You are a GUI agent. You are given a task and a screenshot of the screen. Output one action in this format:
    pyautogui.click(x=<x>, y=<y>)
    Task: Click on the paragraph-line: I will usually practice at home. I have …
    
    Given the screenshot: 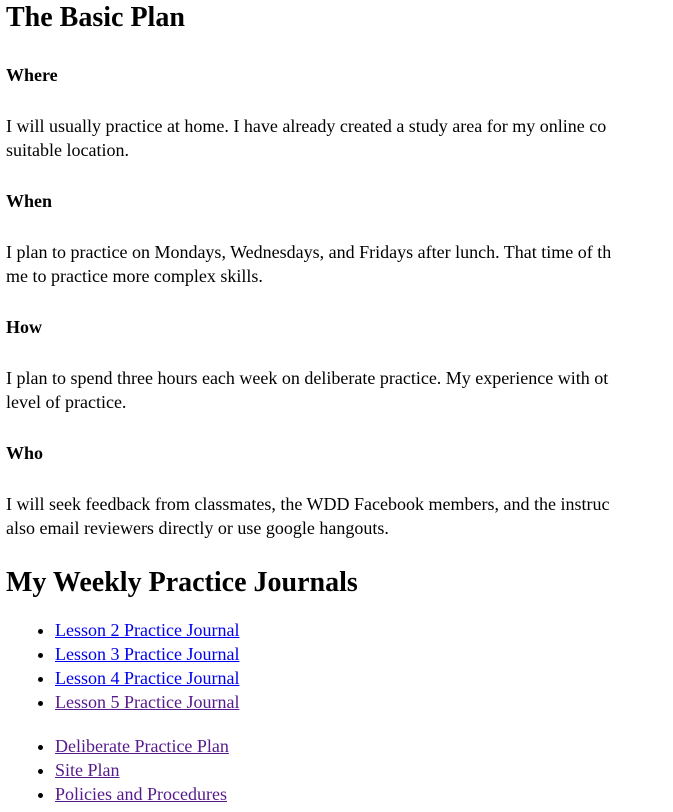 What is the action you would take?
    pyautogui.click(x=306, y=126)
    